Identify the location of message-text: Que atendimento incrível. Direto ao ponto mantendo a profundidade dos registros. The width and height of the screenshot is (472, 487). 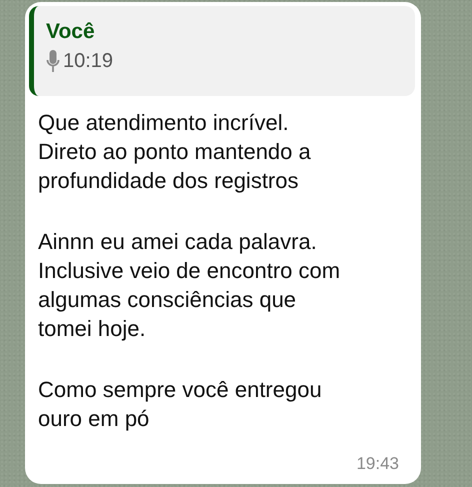
(175, 152).